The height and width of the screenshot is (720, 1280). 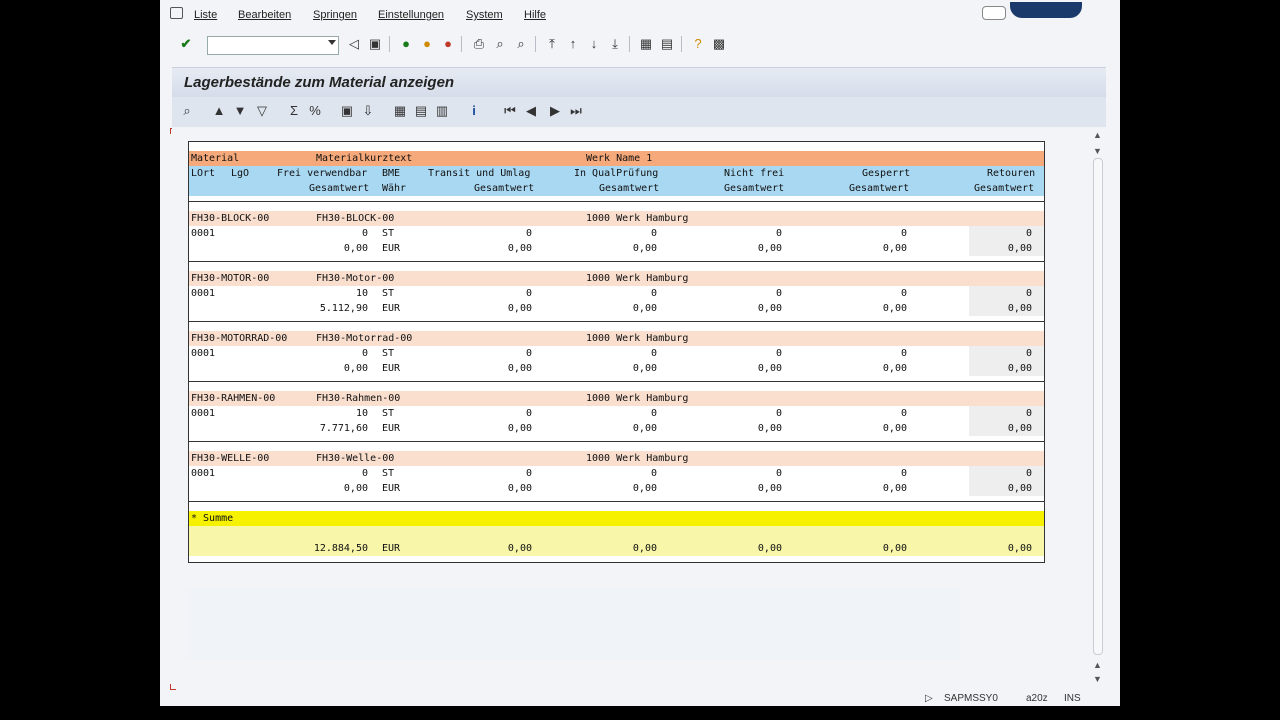 I want to click on value-nichtfrei: 0,00, so click(x=769, y=248).